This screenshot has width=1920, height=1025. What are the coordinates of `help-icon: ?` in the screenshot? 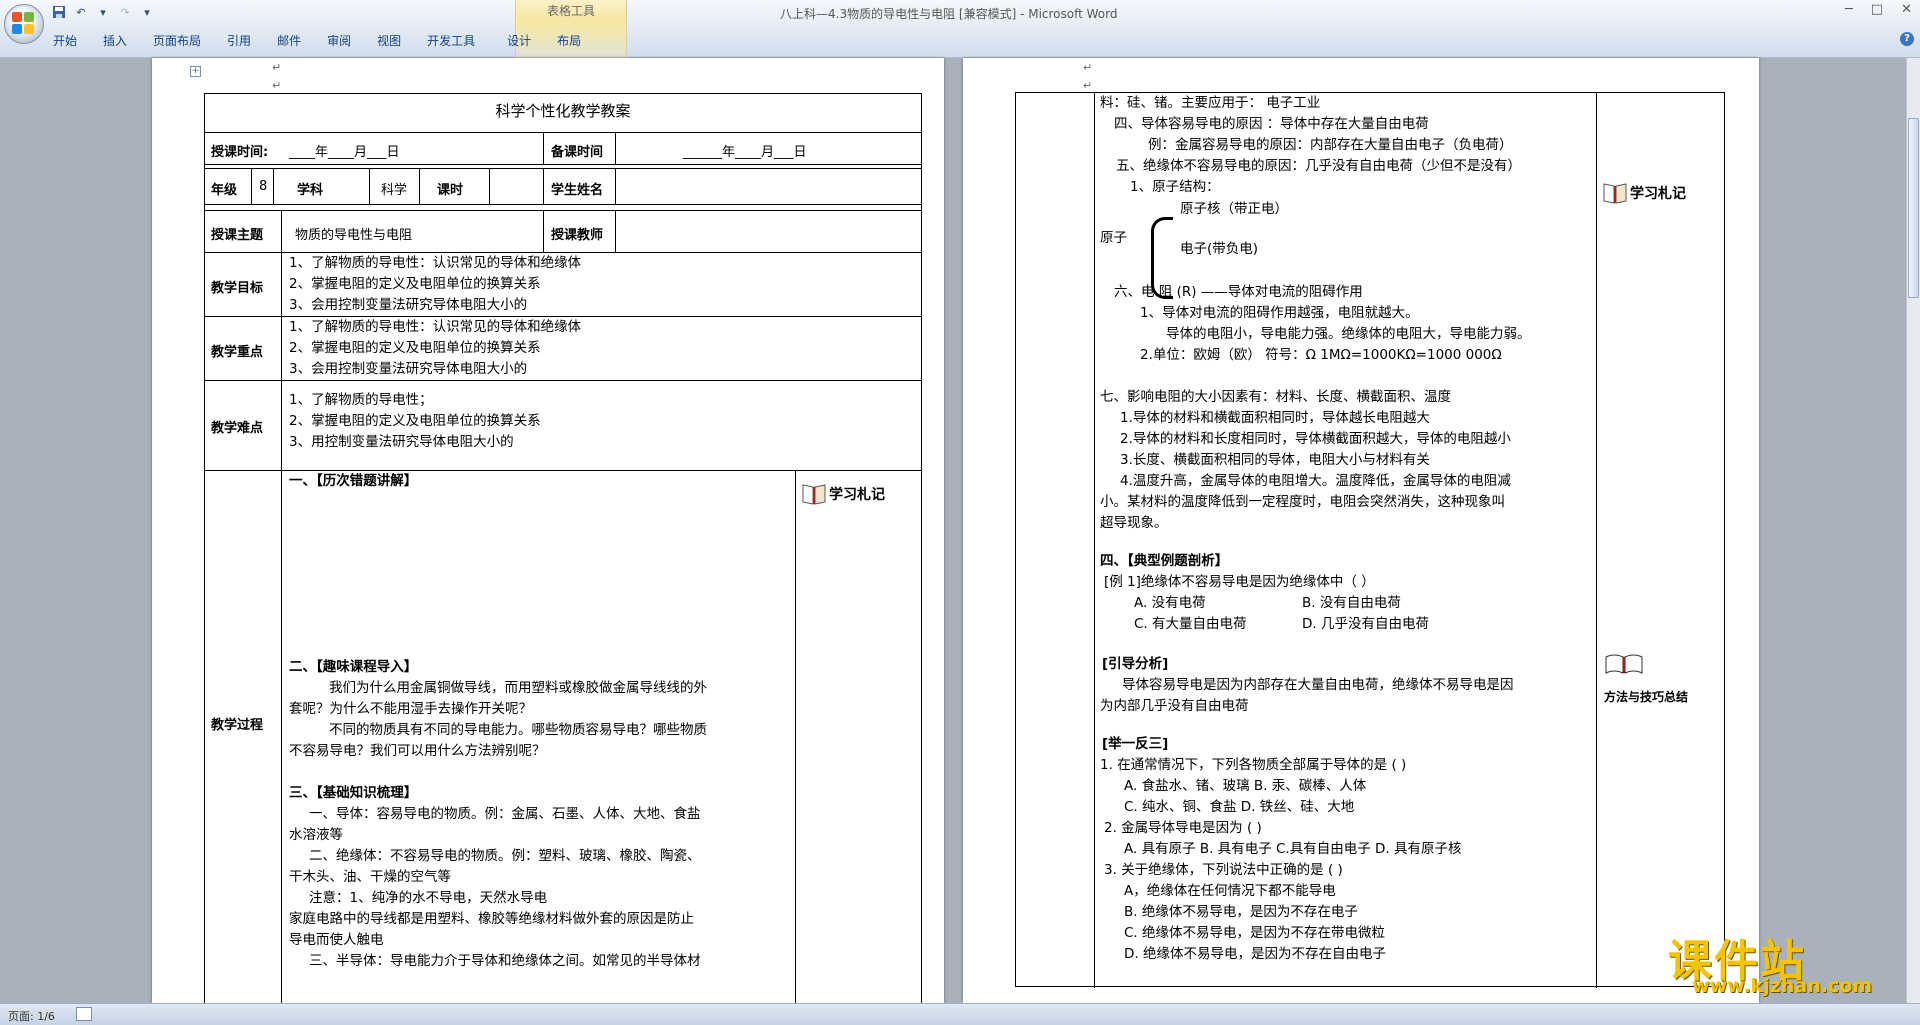 It's located at (1907, 39).